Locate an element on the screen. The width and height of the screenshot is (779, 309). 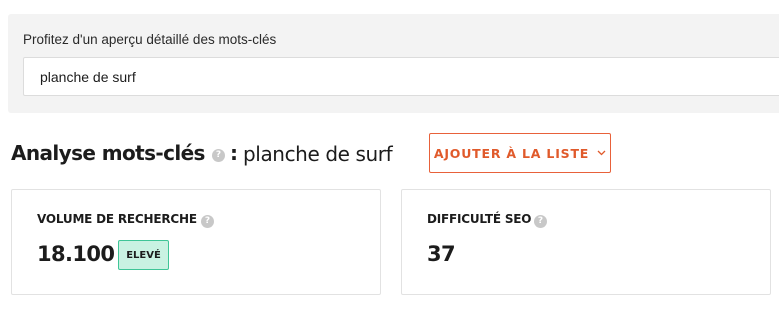
search-volume-label: VOLUME DE RECHERCHE is located at coordinates (117, 219).